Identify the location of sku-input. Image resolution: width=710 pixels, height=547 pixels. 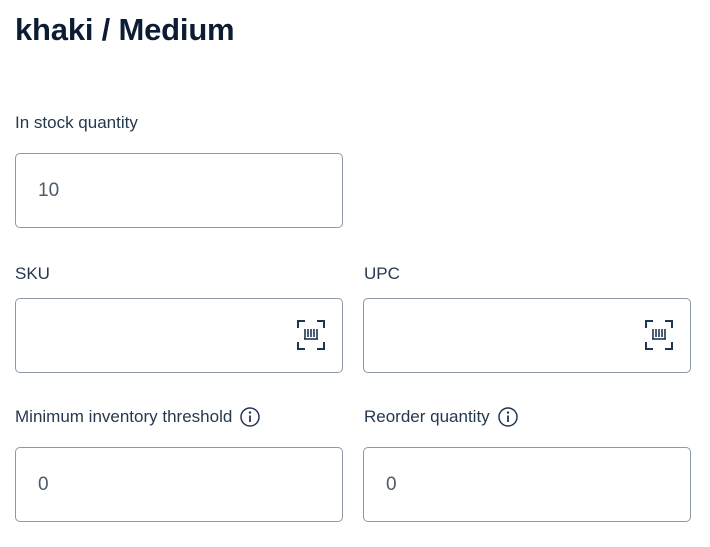
(179, 335).